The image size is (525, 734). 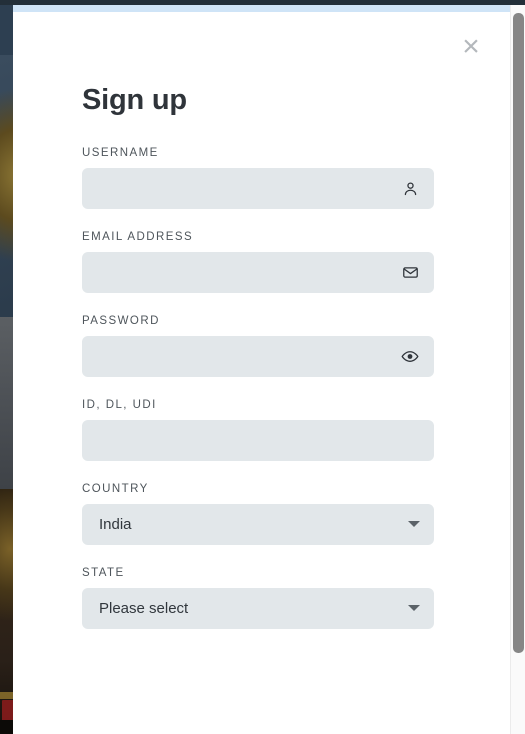 I want to click on email-field-shell, so click(x=258, y=272).